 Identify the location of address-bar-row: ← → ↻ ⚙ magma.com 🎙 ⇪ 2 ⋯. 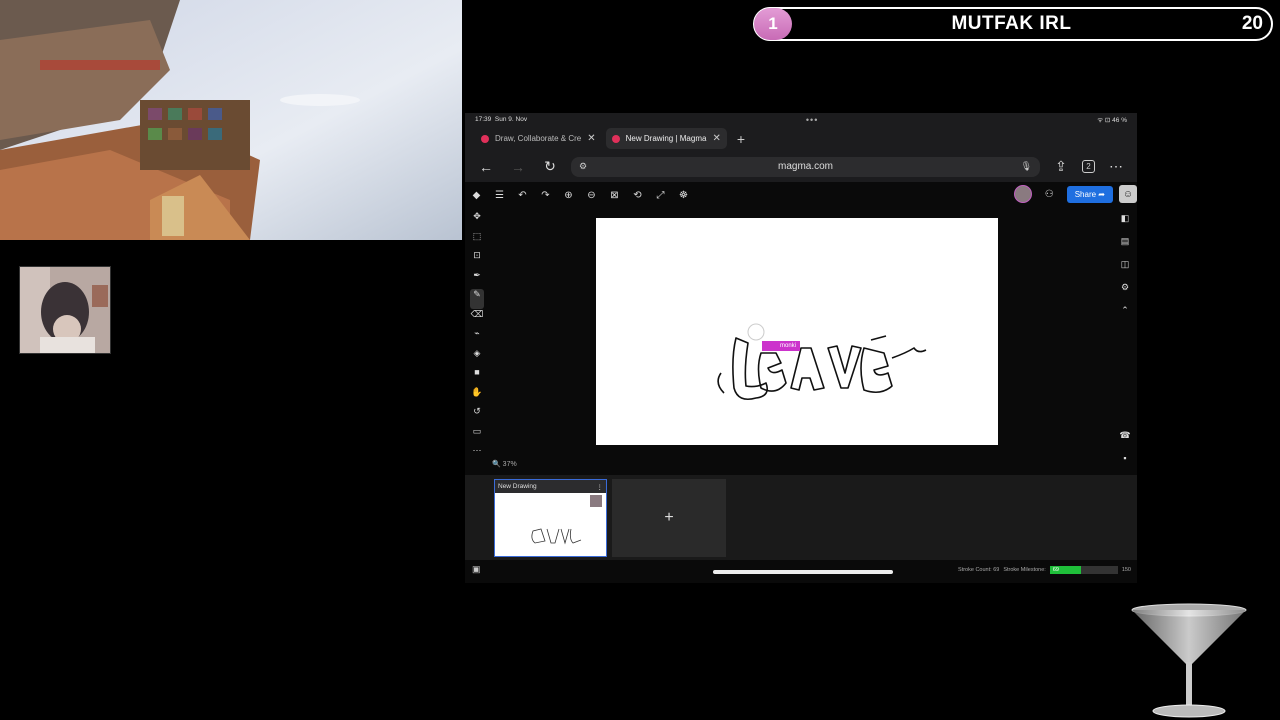
(801, 166).